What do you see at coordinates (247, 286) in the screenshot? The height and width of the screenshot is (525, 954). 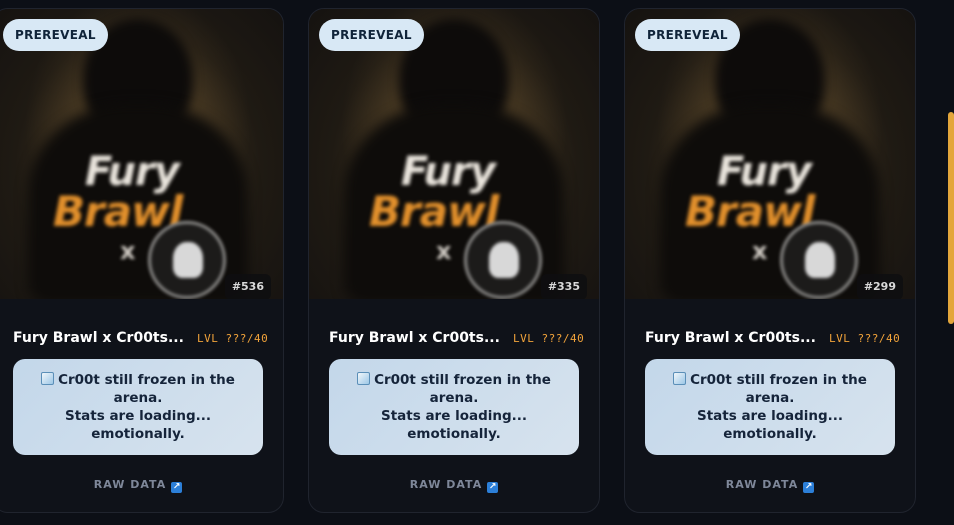 I see `token-number-badge: #536` at bounding box center [247, 286].